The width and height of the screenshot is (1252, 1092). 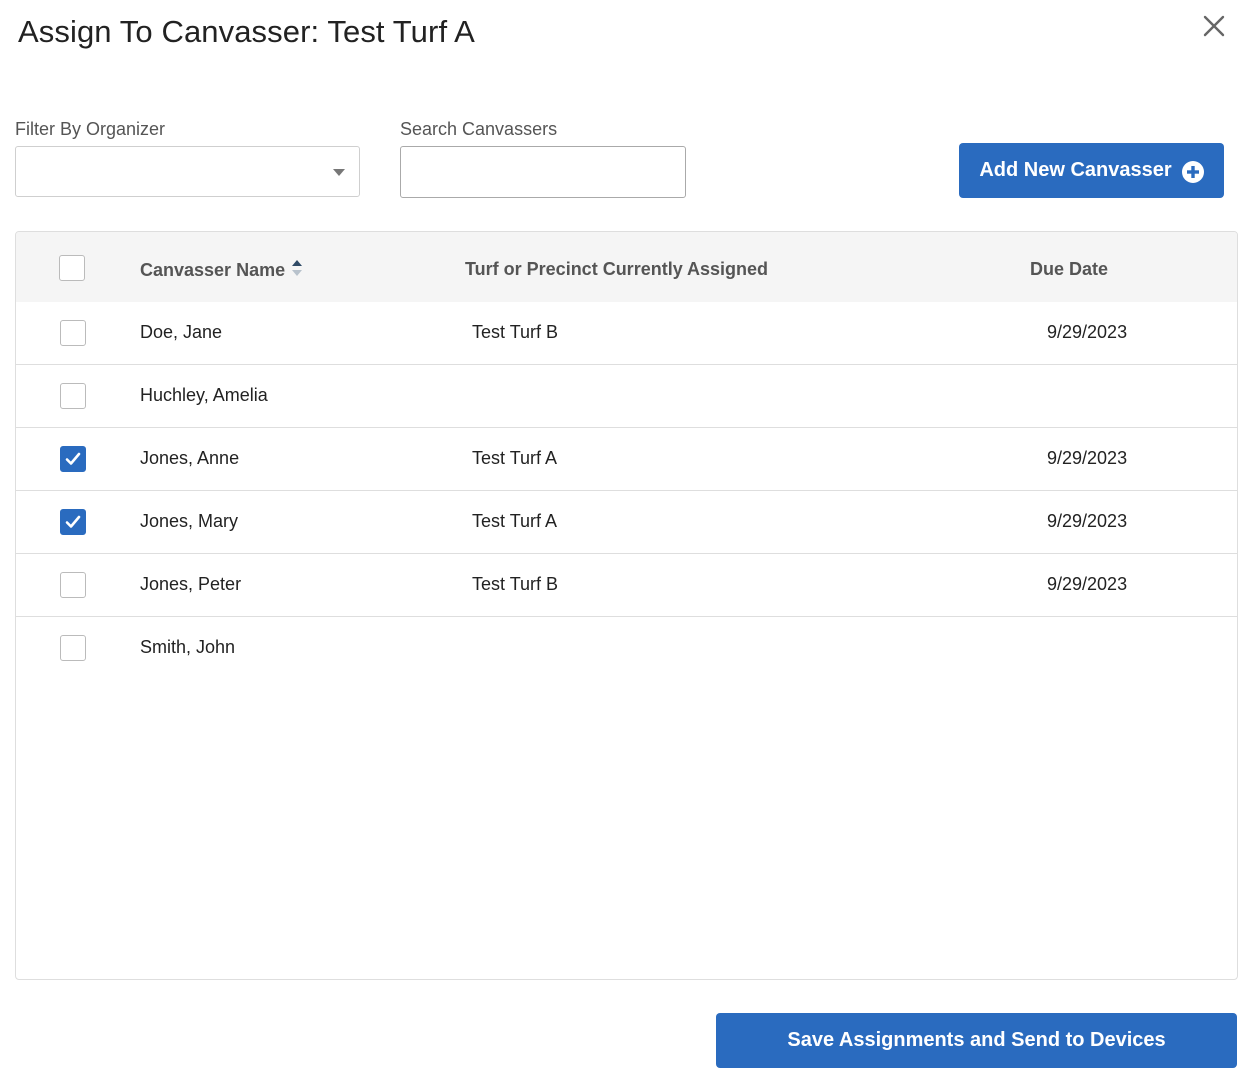 I want to click on table-row: Jones, Peter Test Turf B 9/29/2023, so click(x=626, y=585).